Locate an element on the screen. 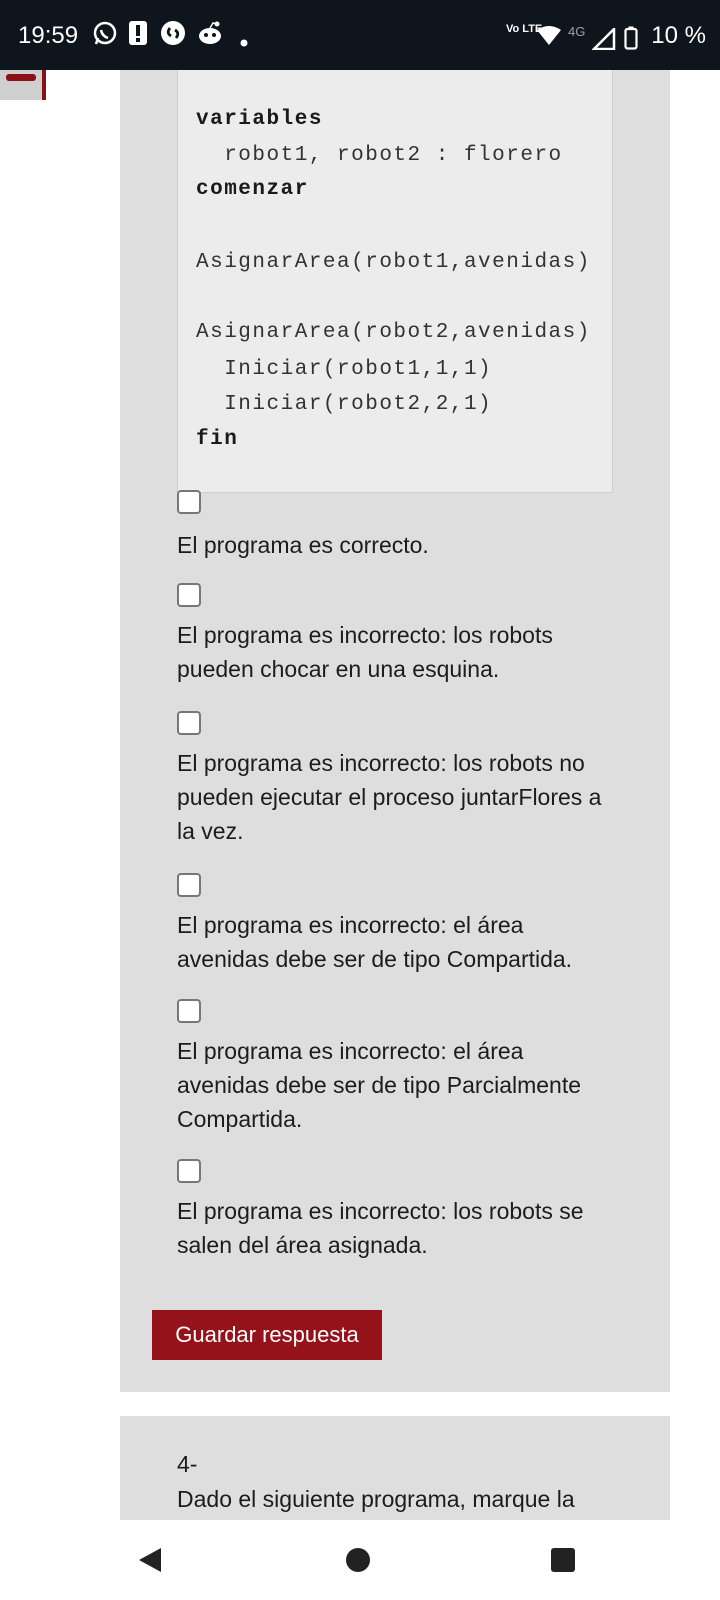 The height and width of the screenshot is (1600, 720). network-type: 4G is located at coordinates (577, 31).